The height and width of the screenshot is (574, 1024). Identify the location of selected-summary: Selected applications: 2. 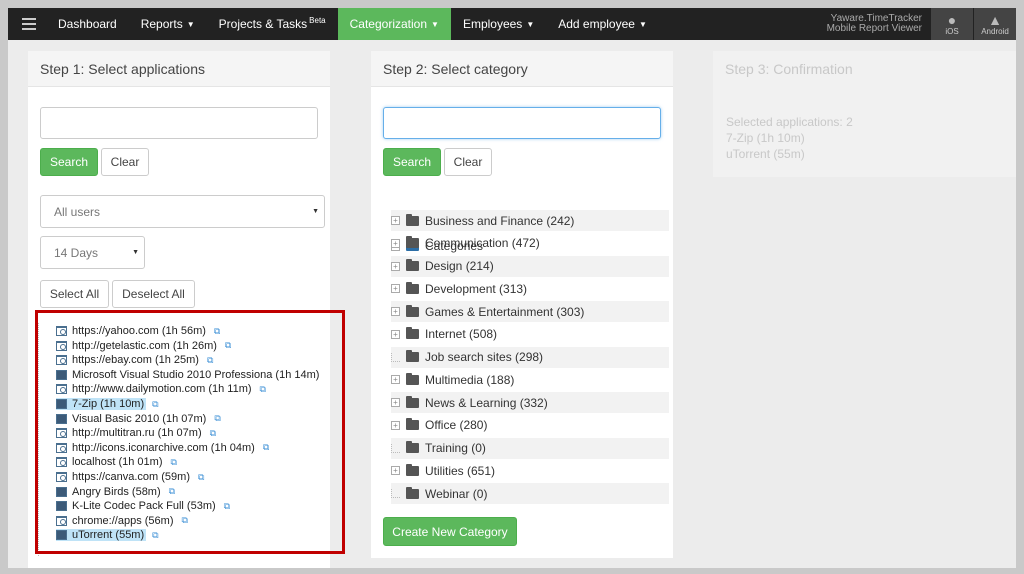
(789, 122).